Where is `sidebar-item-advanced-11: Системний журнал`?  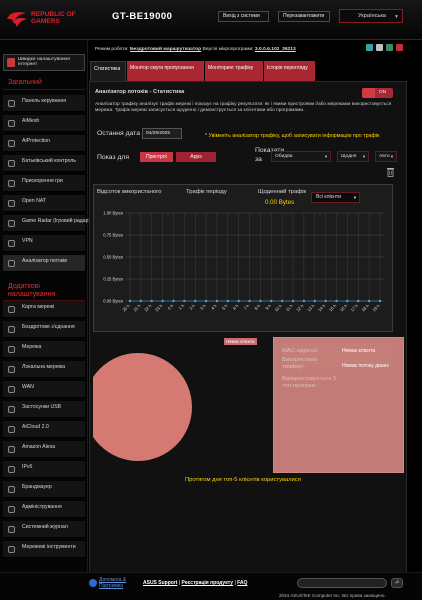 sidebar-item-advanced-11: Системний журнал is located at coordinates (44, 529).